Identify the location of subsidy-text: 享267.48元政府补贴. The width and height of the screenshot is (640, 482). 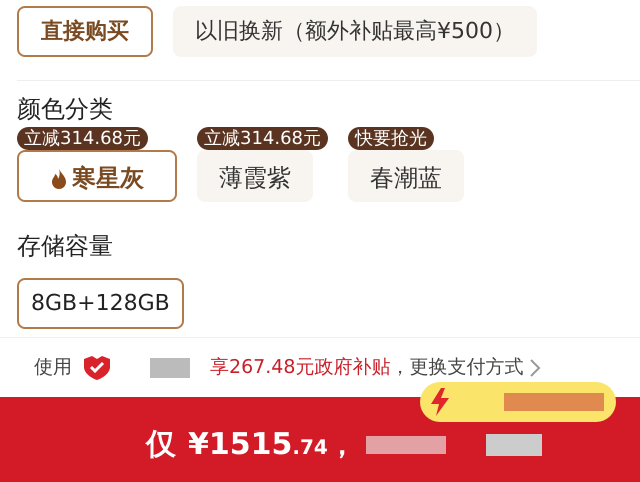
(300, 367).